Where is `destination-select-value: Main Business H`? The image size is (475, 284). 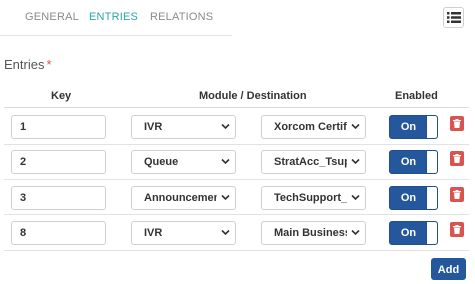 destination-select-value: Main Business H is located at coordinates (310, 233).